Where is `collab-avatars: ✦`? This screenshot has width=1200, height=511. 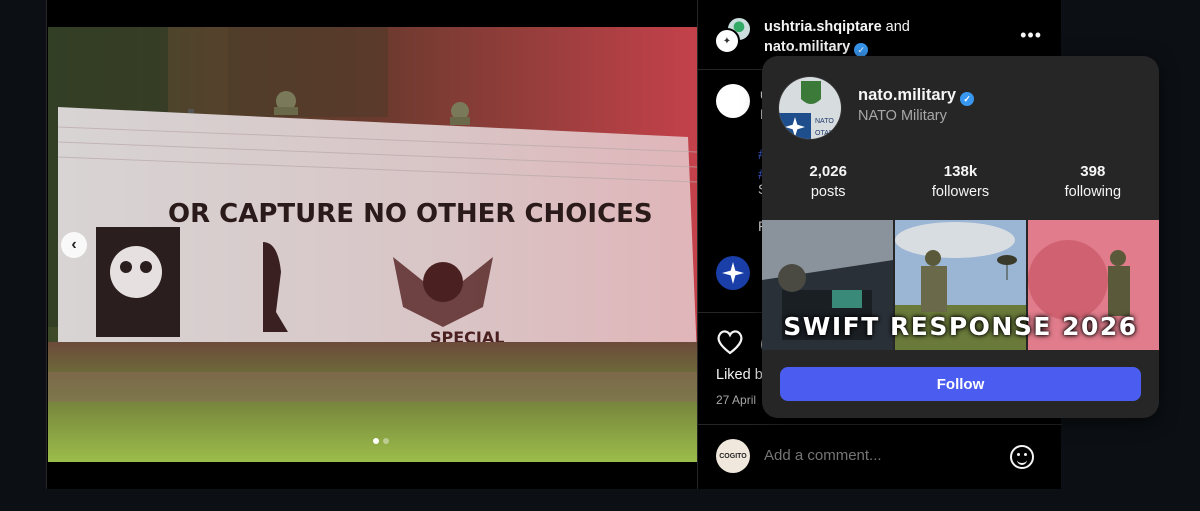
collab-avatars: ✦ is located at coordinates (733, 35).